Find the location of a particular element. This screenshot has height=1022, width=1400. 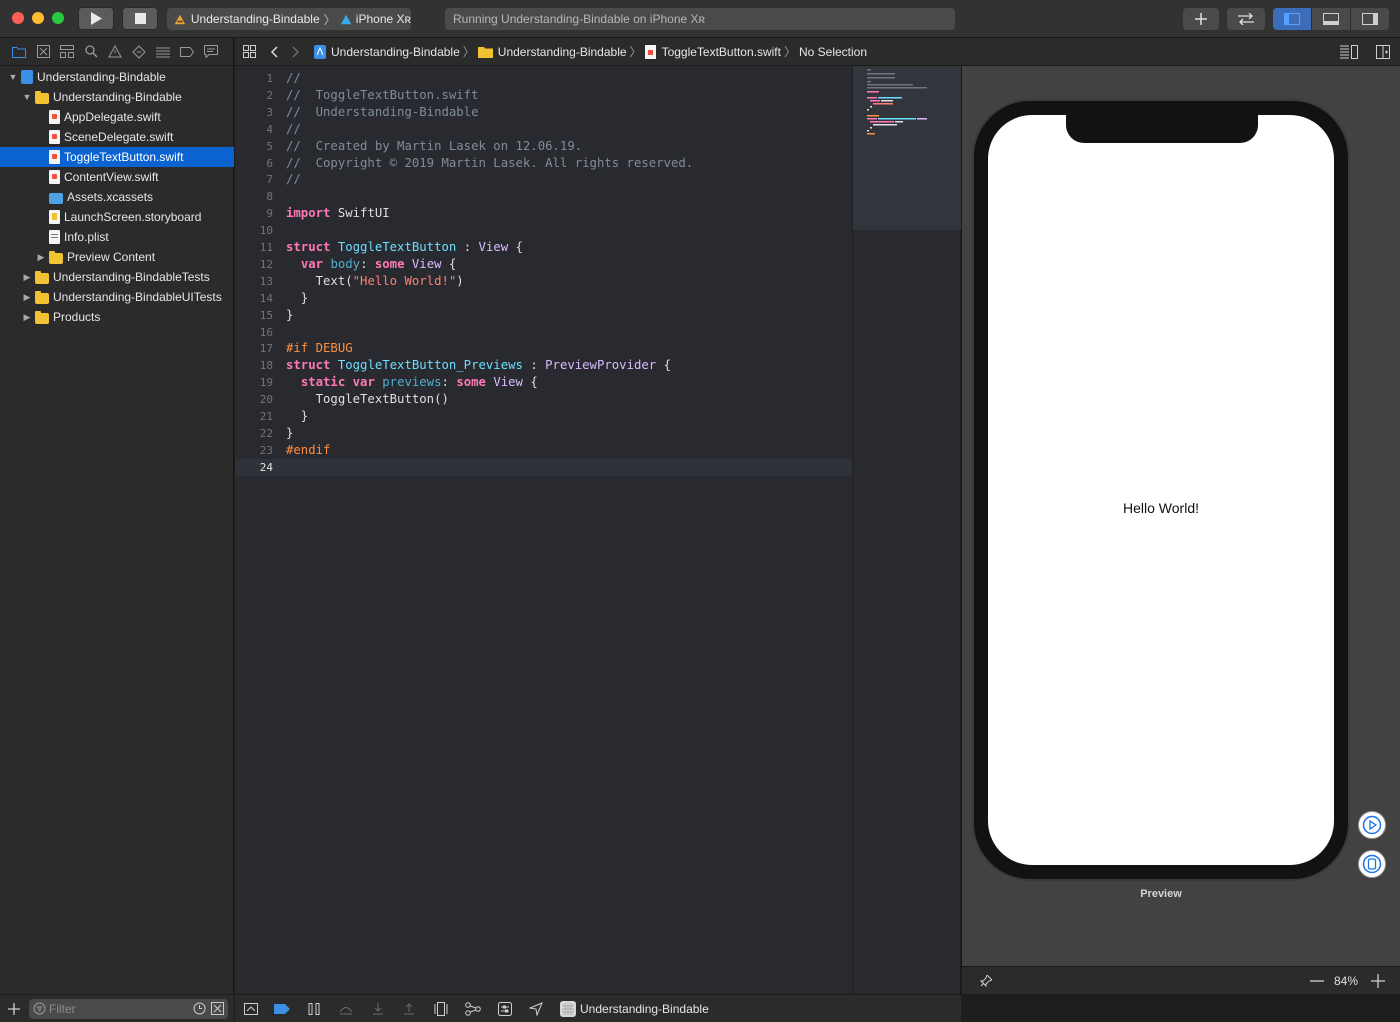

zoom-in-icon is located at coordinates (1378, 981).